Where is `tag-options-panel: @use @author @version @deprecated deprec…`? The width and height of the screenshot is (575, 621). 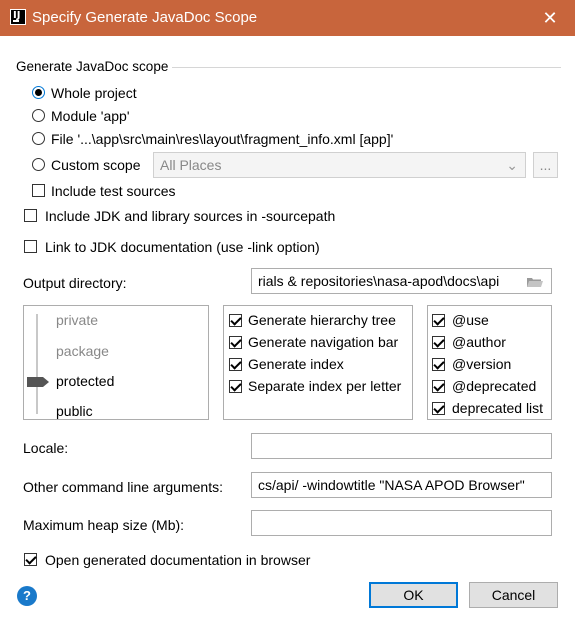 tag-options-panel: @use @author @version @deprecated deprec… is located at coordinates (489, 362).